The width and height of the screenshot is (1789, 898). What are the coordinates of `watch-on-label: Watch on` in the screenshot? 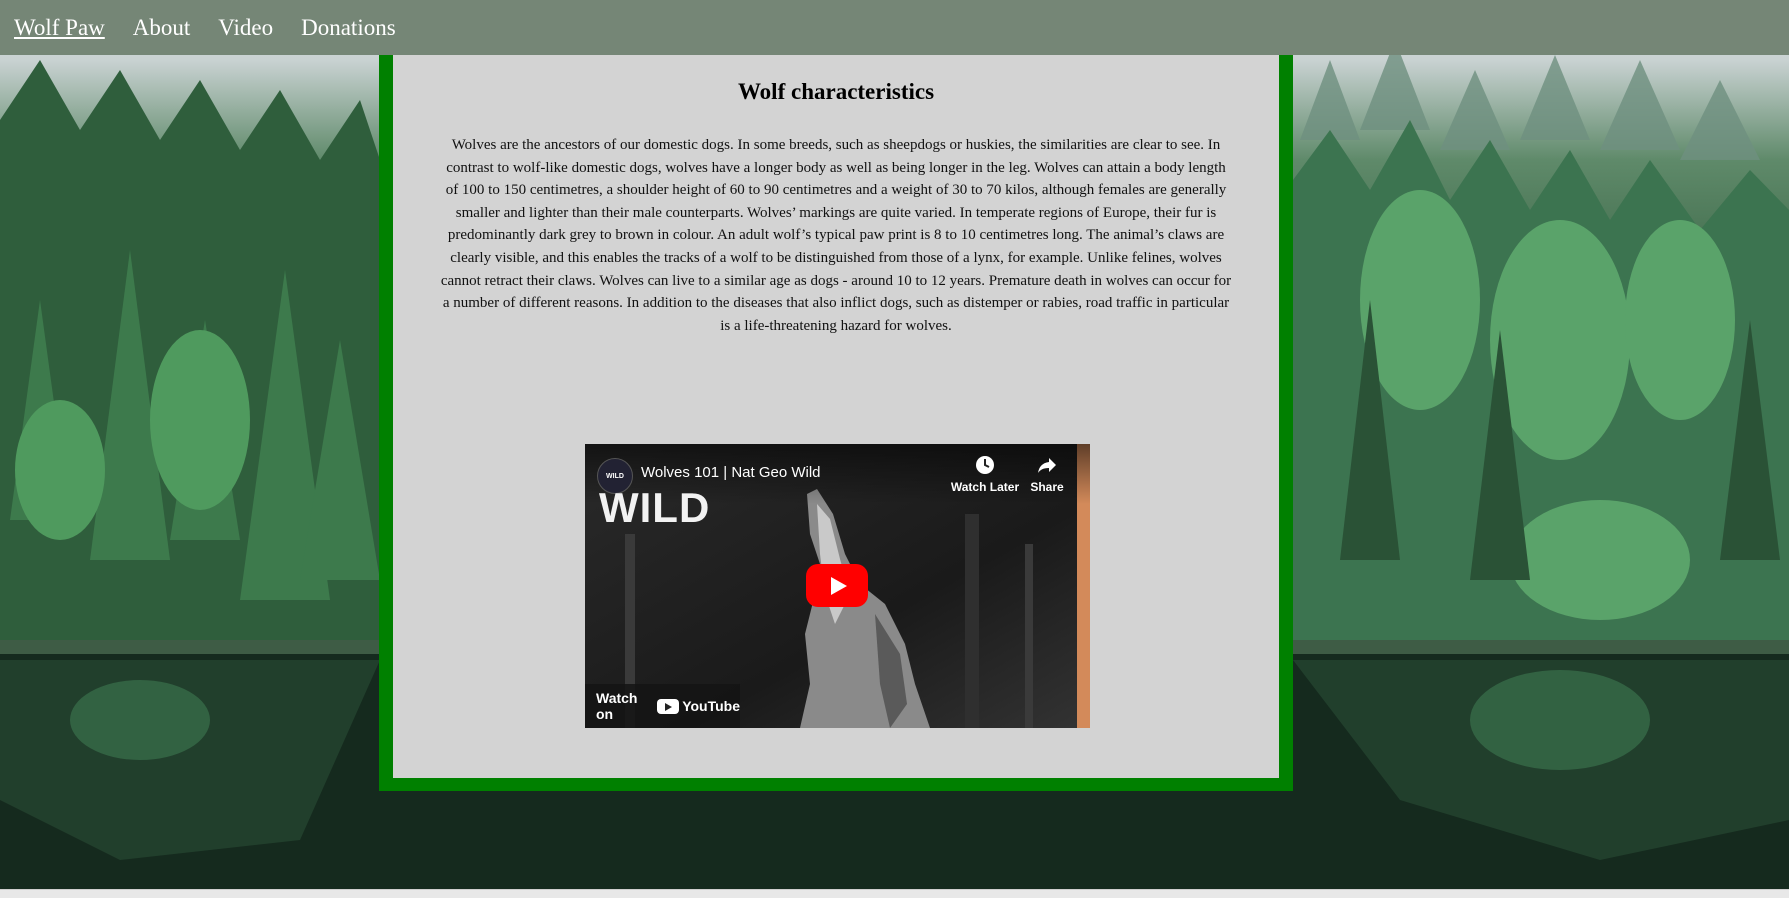 It's located at (617, 706).